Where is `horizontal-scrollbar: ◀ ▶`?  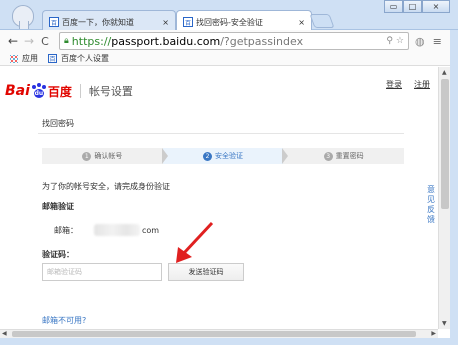
horizontal-scrollbar: ◀ ▶ is located at coordinates (219, 333).